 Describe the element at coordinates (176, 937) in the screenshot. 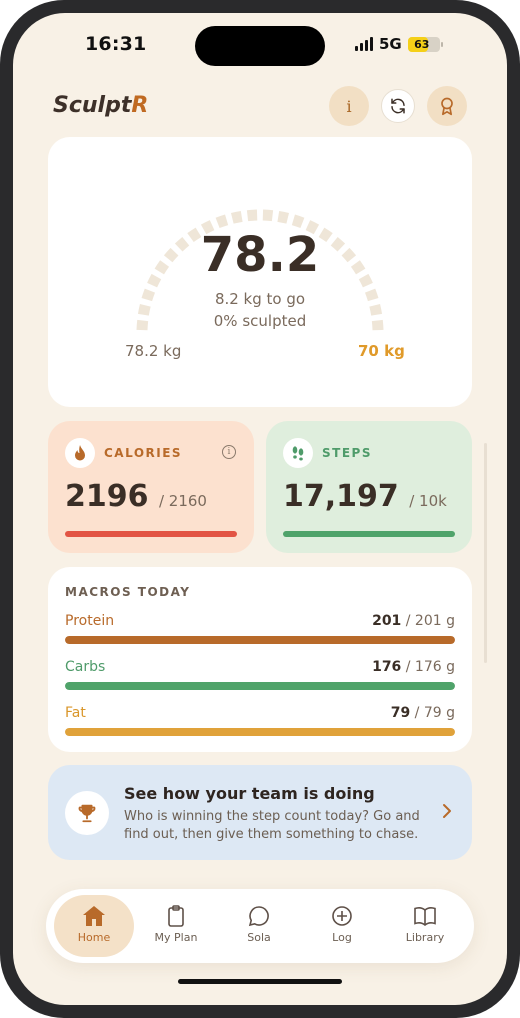

I see `tab-label: My Plan` at that location.